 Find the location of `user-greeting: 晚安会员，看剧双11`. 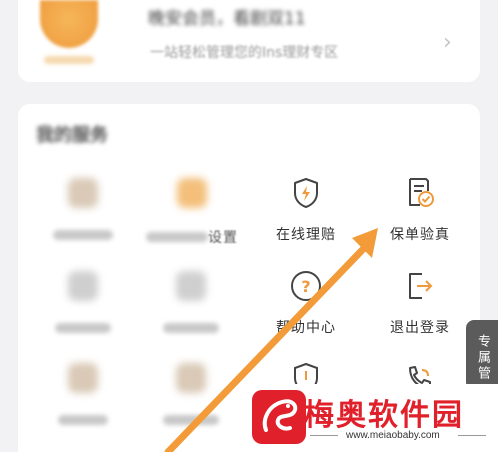

user-greeting: 晚安会员，看剧双11 is located at coordinates (227, 19).